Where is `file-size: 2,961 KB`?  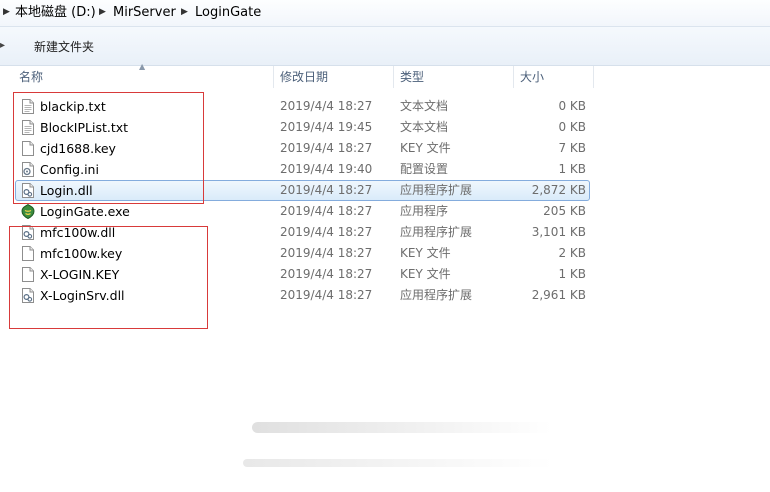
file-size: 2,961 KB is located at coordinates (558, 295).